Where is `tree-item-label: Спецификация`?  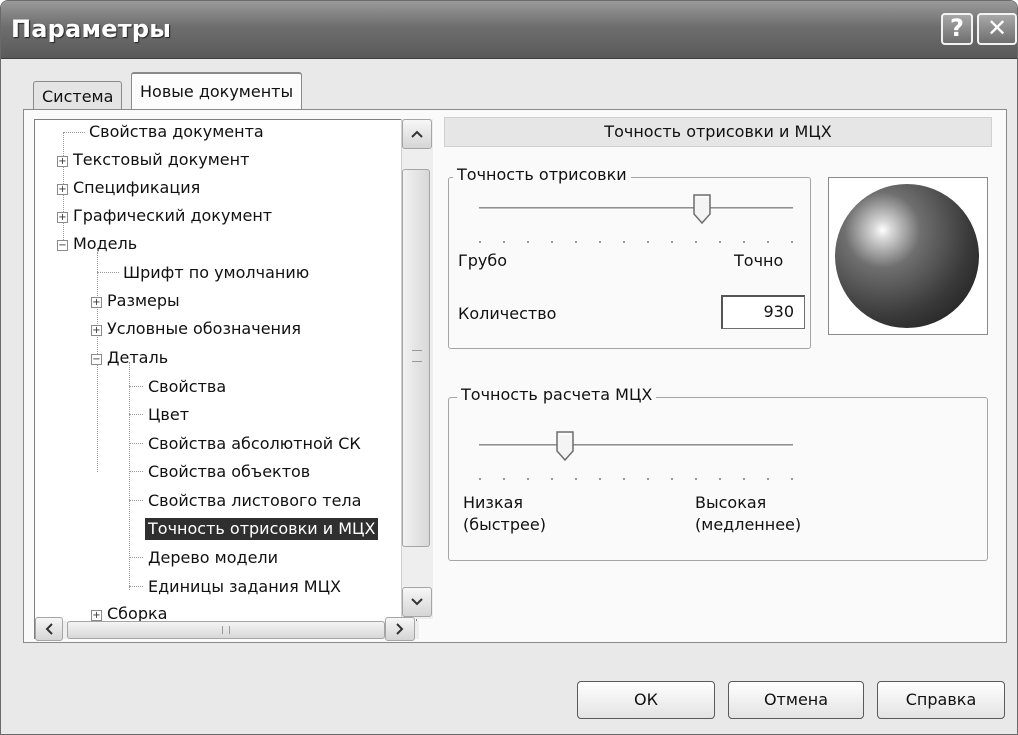 tree-item-label: Спецификация is located at coordinates (137, 187).